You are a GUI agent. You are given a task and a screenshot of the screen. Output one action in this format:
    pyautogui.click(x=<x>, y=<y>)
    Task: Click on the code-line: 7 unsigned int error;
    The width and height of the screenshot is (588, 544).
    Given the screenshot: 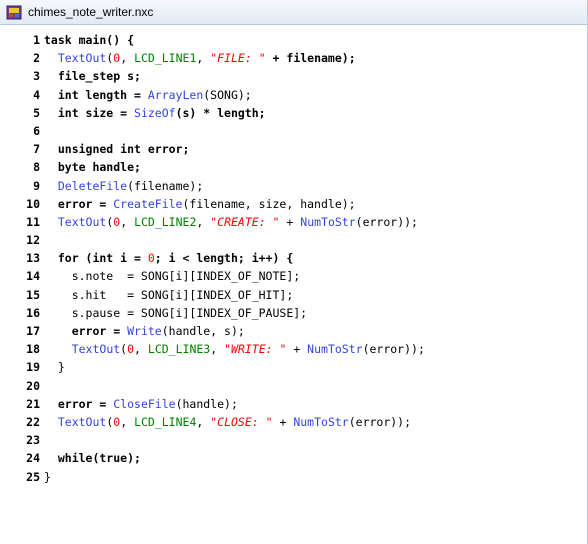 What is the action you would take?
    pyautogui.click(x=293, y=149)
    